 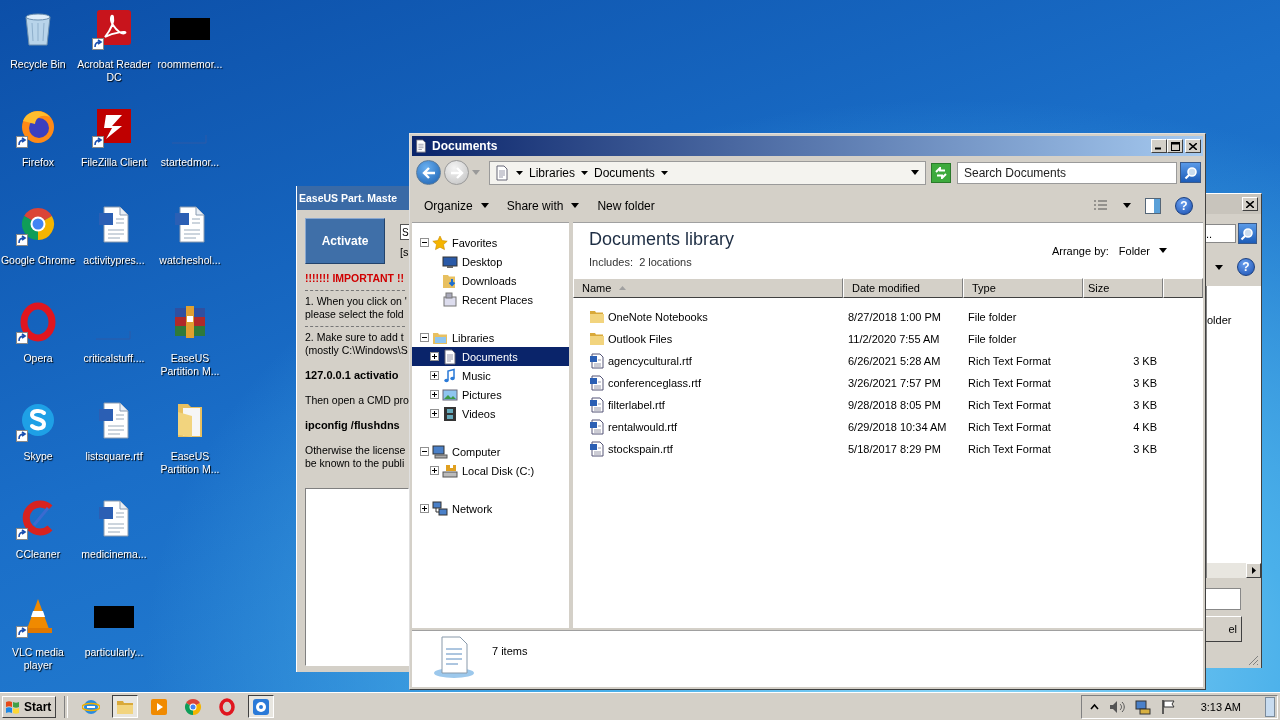 What do you see at coordinates (490, 451) in the screenshot?
I see `nav-item: Computer` at bounding box center [490, 451].